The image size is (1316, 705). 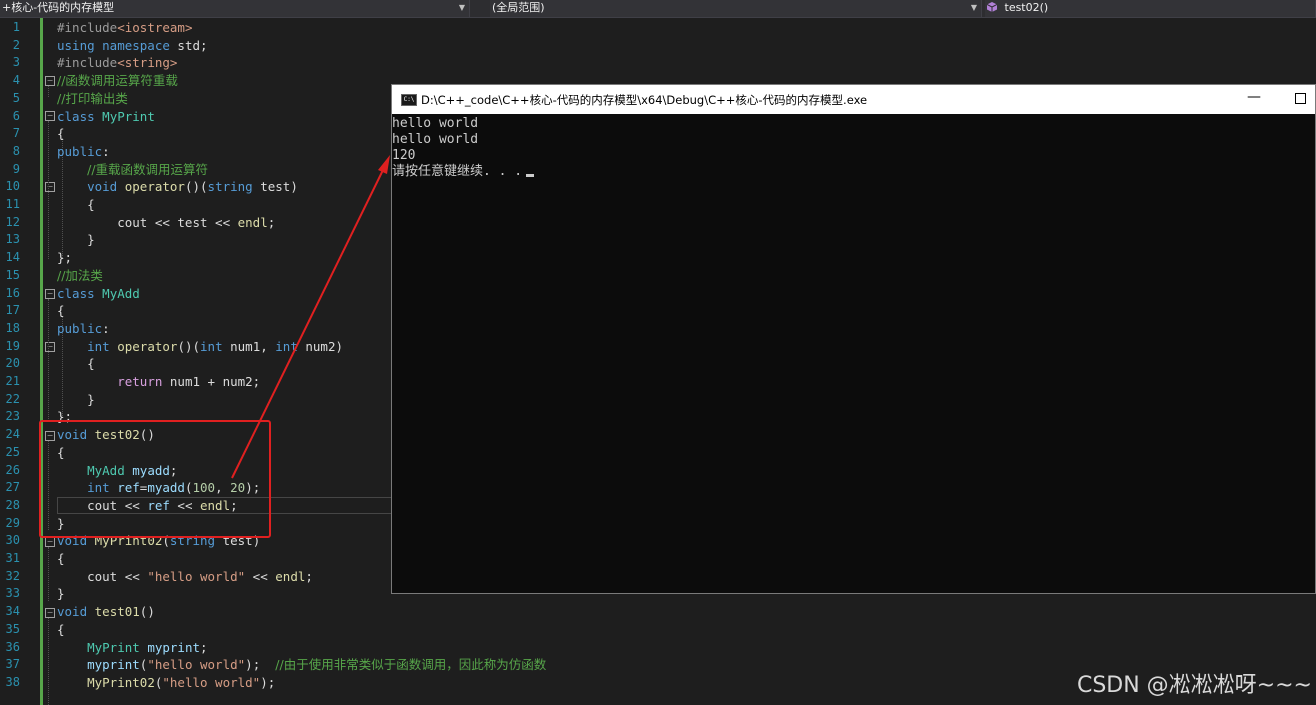 I want to click on annotation-arrow, so click(x=310, y=317).